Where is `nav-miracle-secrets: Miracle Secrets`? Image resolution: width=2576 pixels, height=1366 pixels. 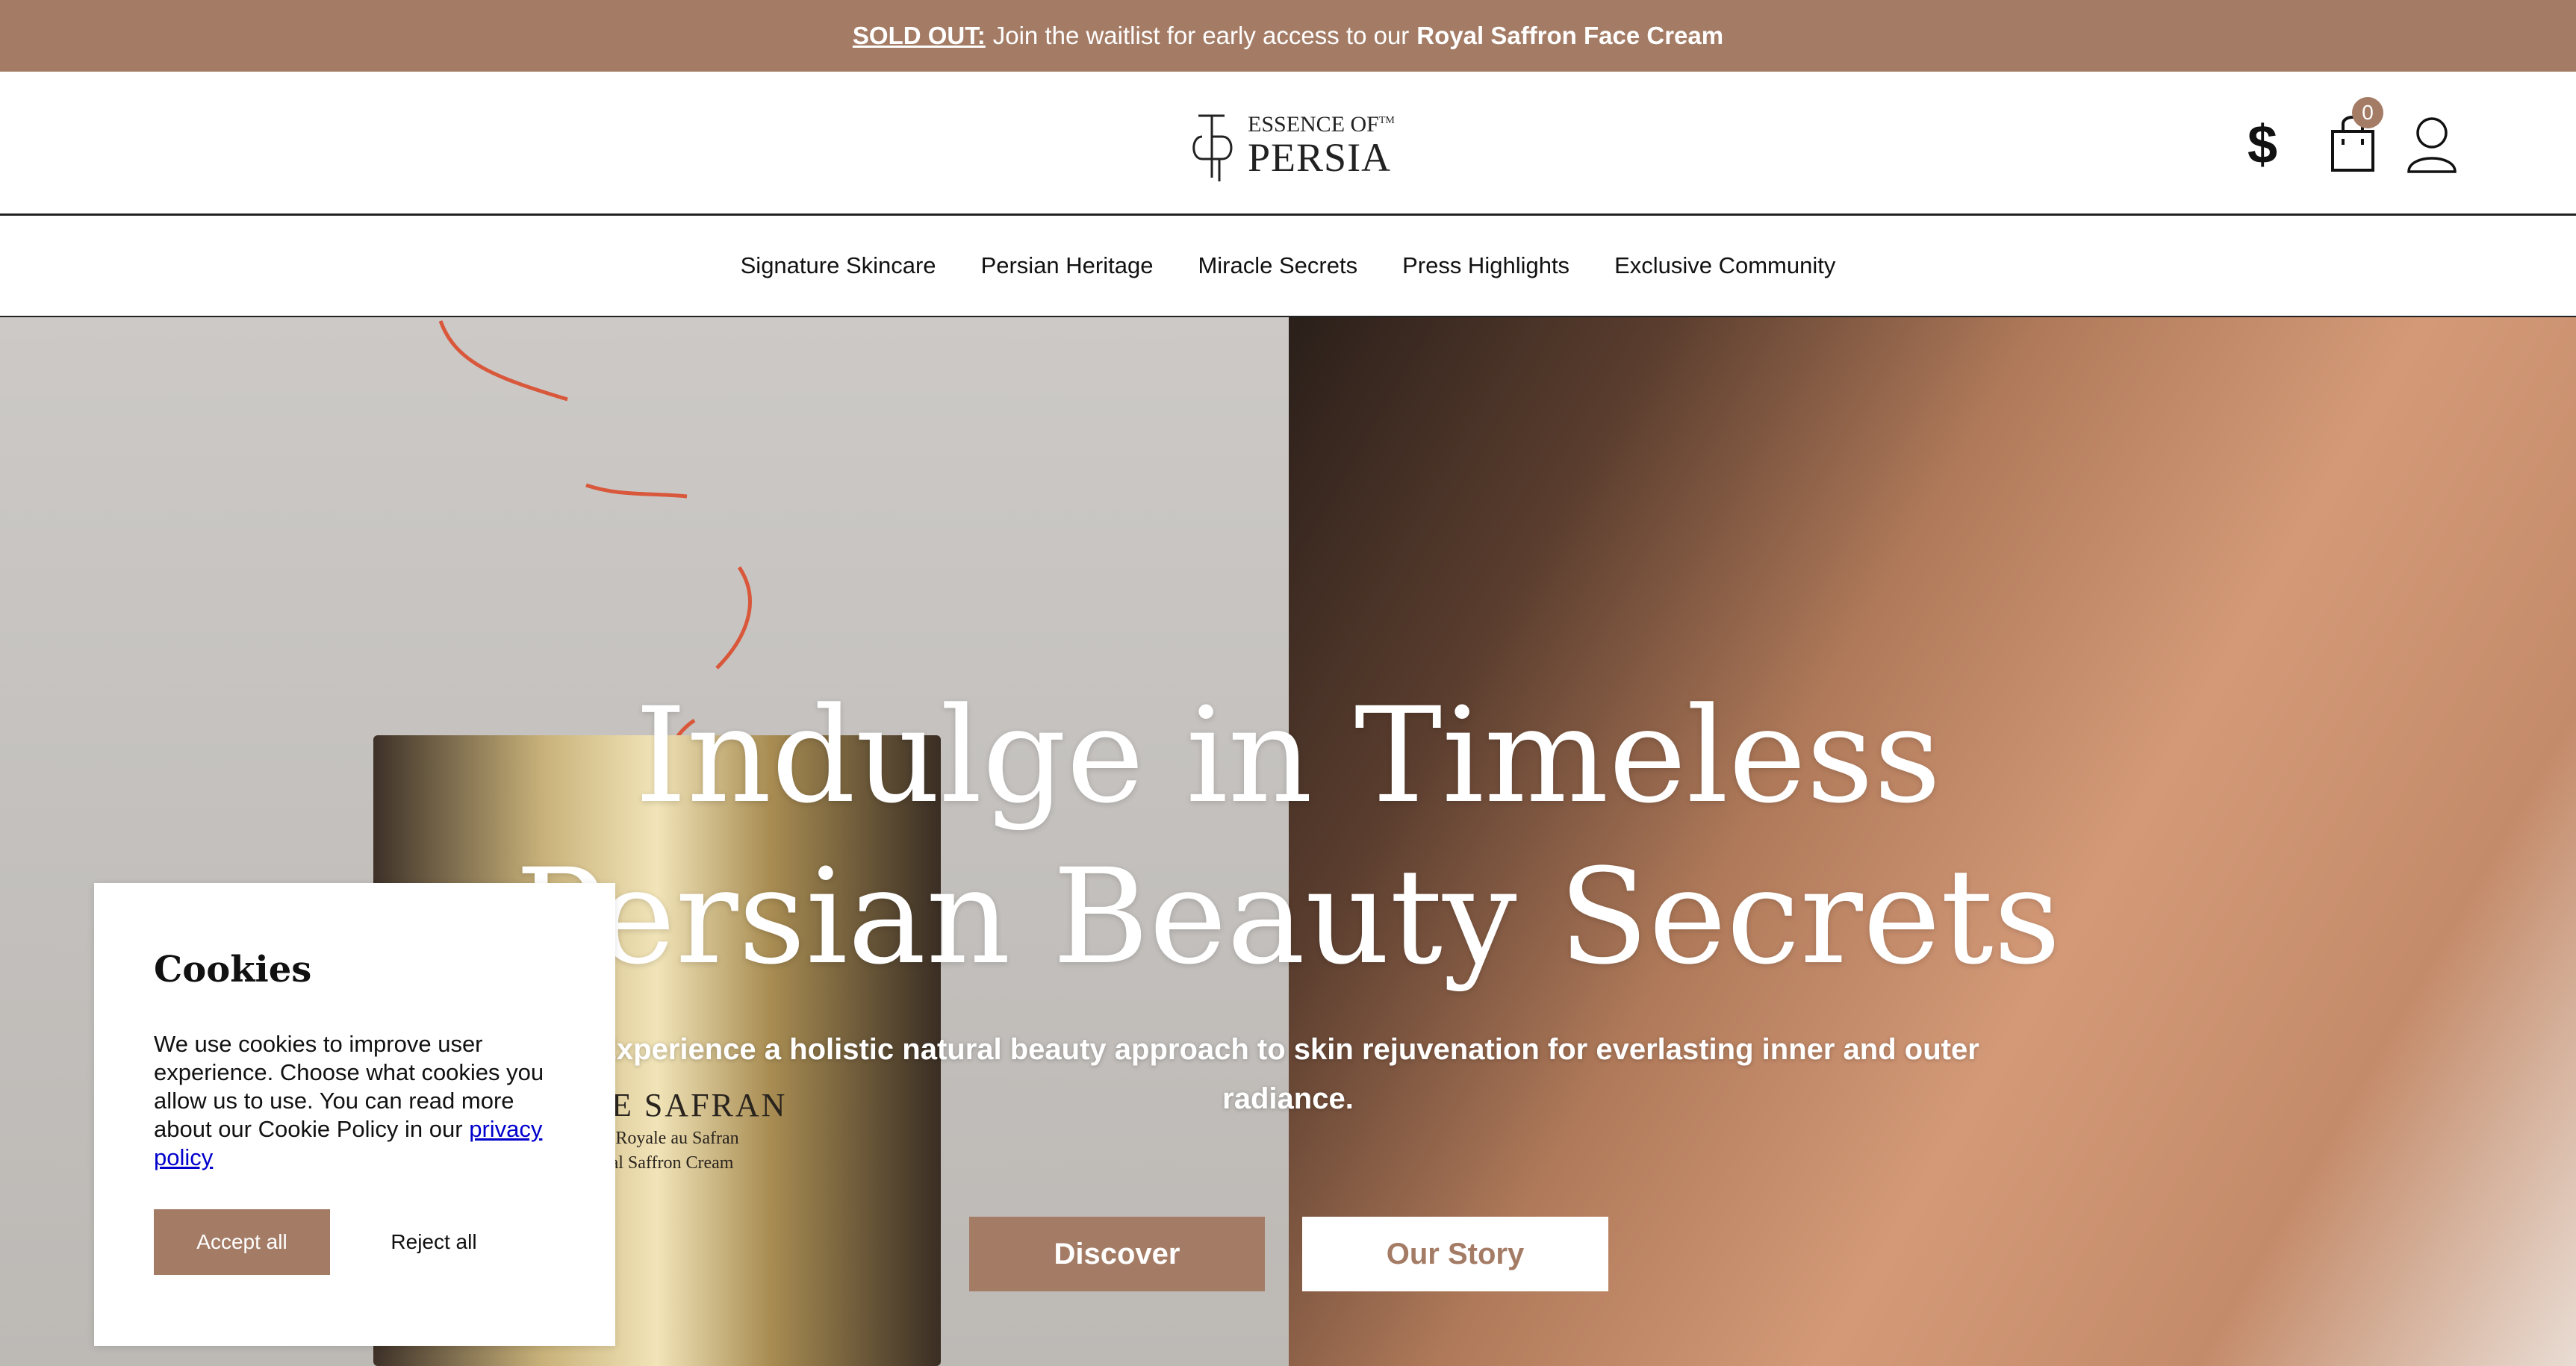 nav-miracle-secrets: Miracle Secrets is located at coordinates (1277, 265).